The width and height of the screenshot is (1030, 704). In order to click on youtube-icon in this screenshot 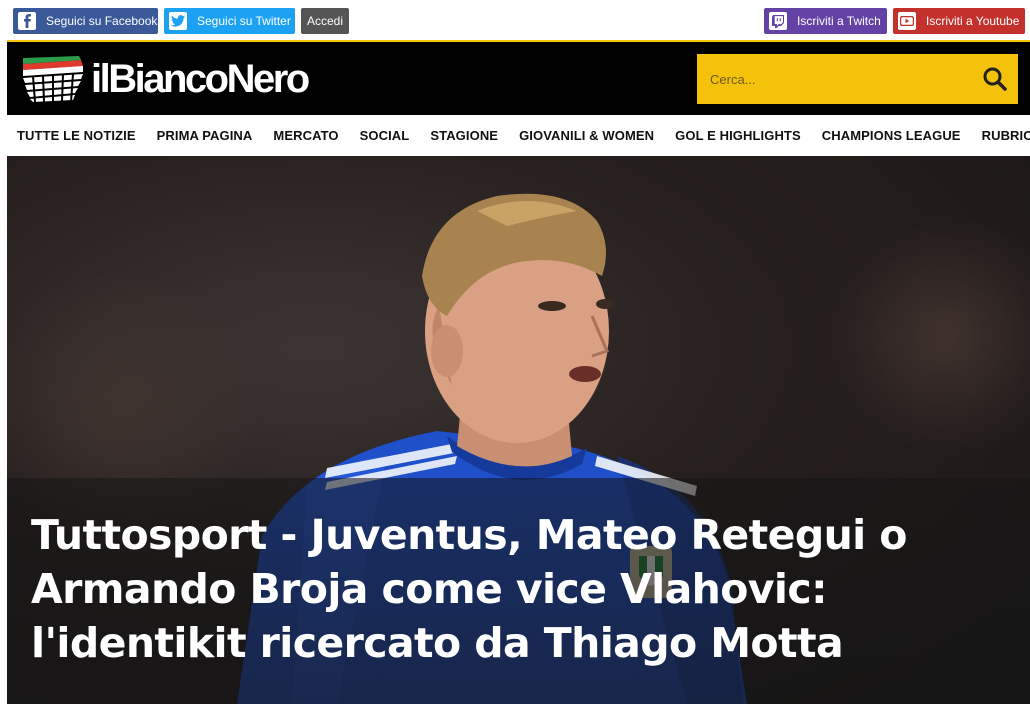, I will do `click(907, 21)`.